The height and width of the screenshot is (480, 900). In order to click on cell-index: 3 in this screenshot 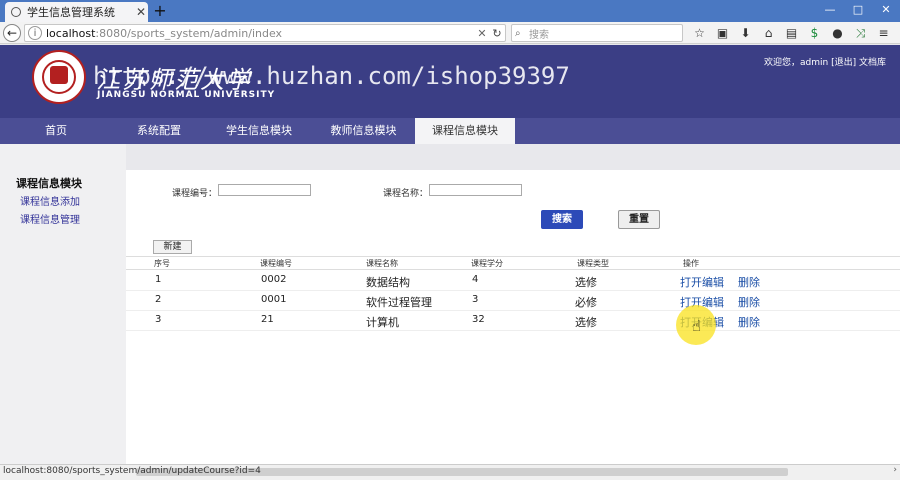, I will do `click(158, 319)`.